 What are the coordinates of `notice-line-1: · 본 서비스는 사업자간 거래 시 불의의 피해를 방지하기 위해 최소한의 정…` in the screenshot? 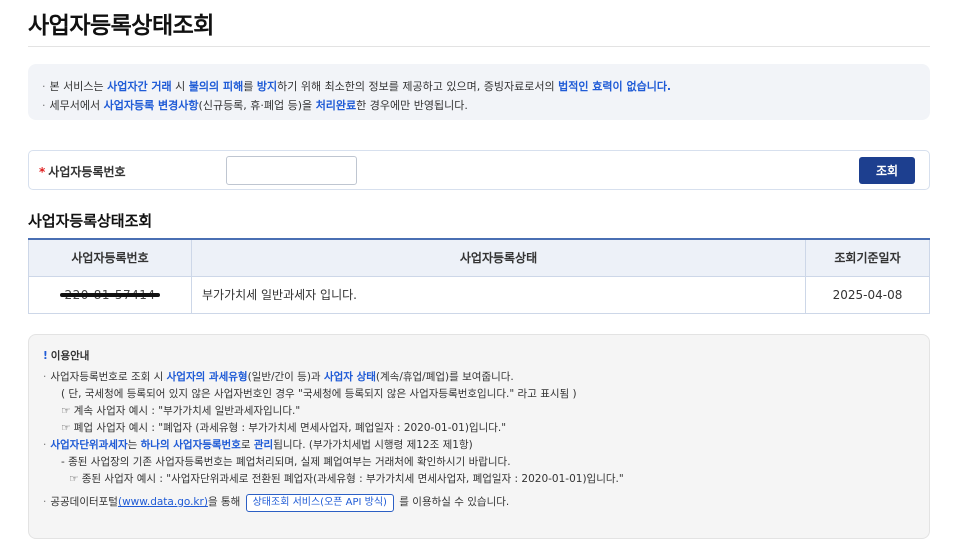 It's located at (357, 86).